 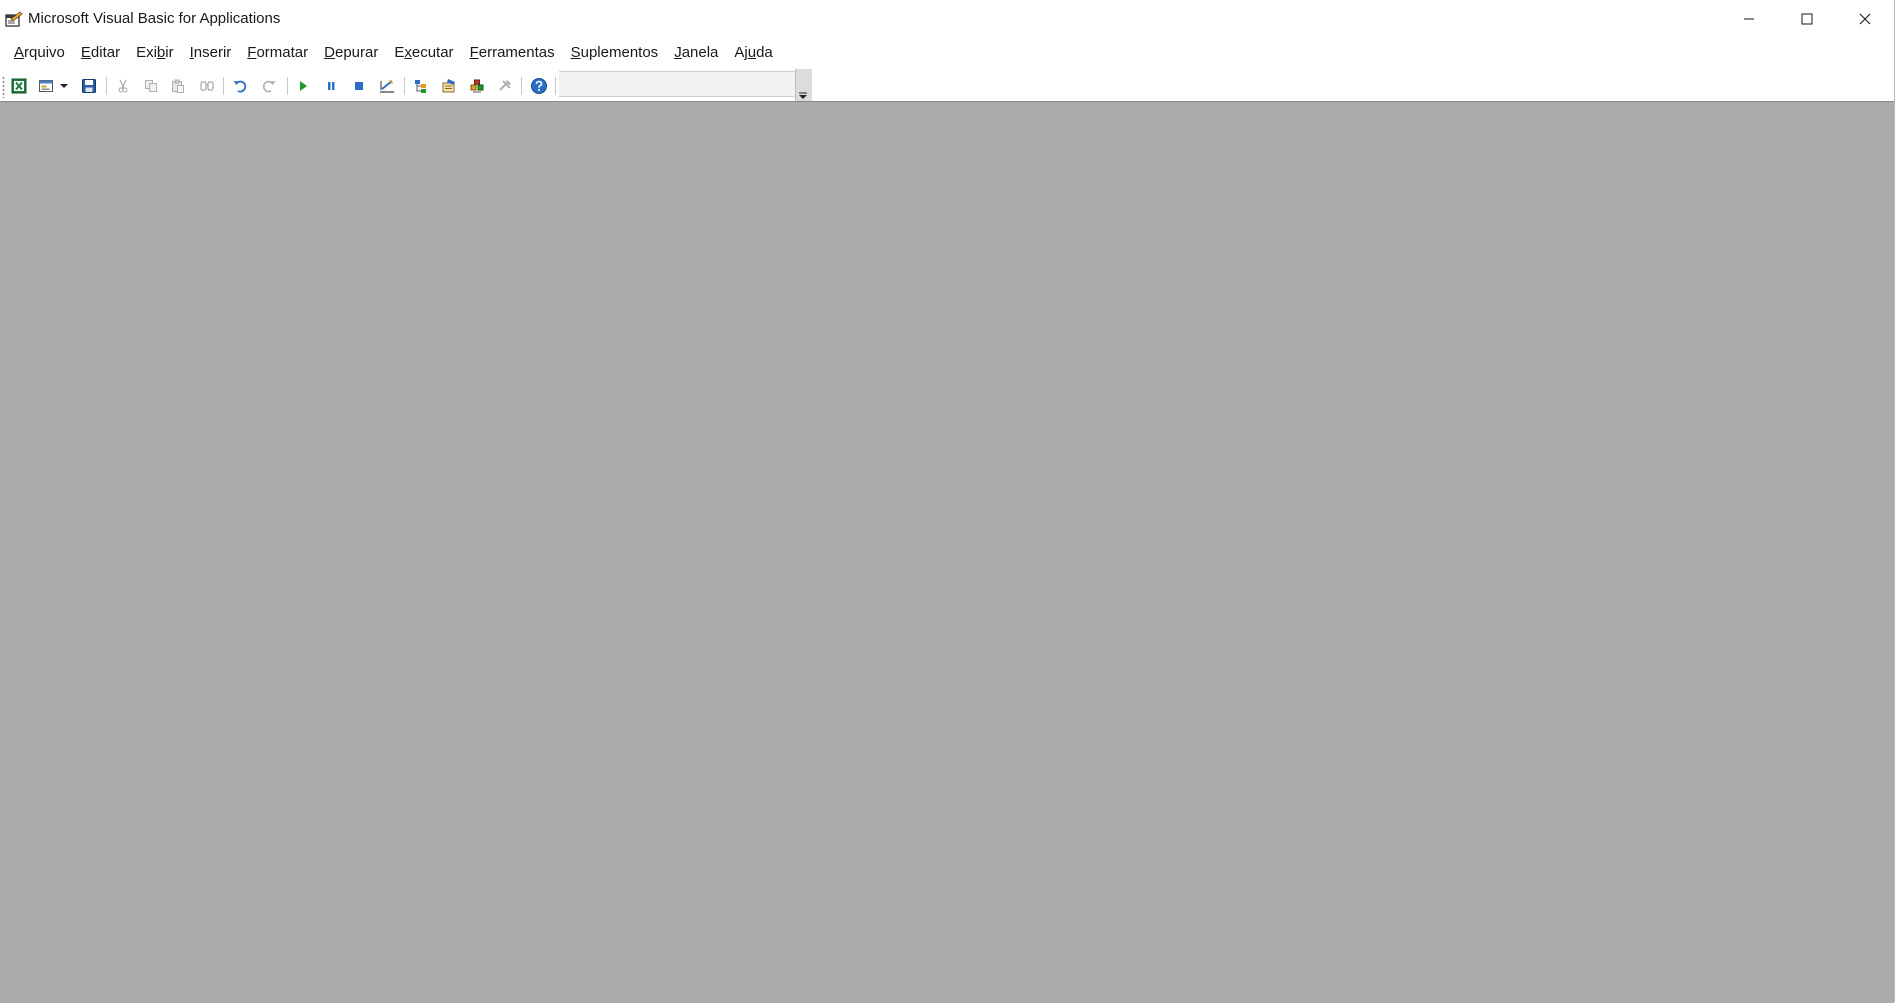 What do you see at coordinates (211, 53) in the screenshot?
I see `menu-inserir: Inserir` at bounding box center [211, 53].